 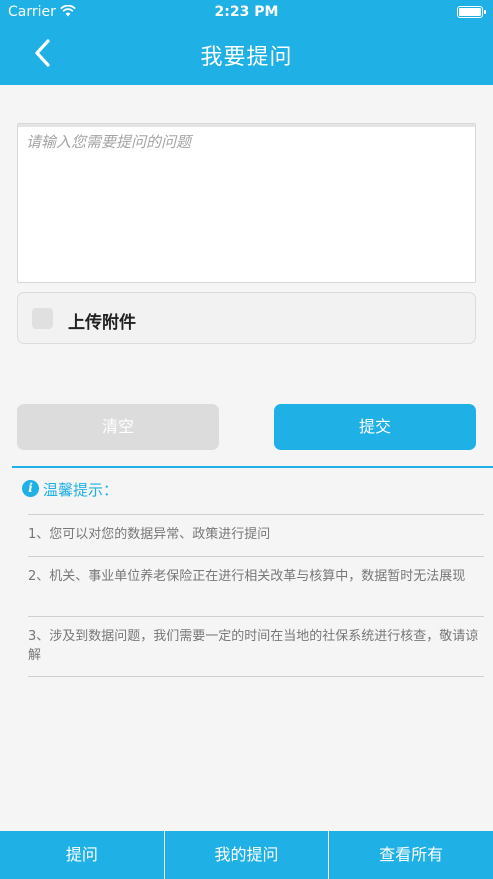 What do you see at coordinates (30, 488) in the screenshot?
I see `info-icon: i` at bounding box center [30, 488].